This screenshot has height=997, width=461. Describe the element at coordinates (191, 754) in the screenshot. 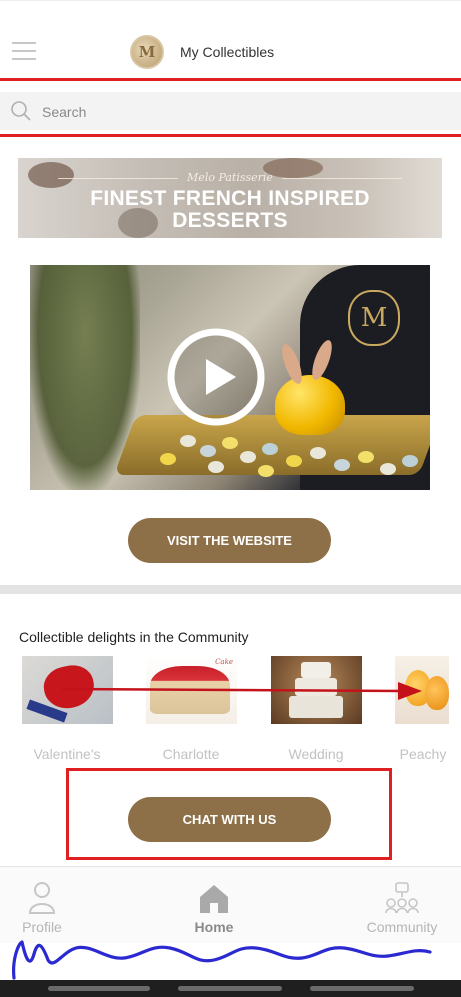

I see `community-item-label: Charlotte` at that location.